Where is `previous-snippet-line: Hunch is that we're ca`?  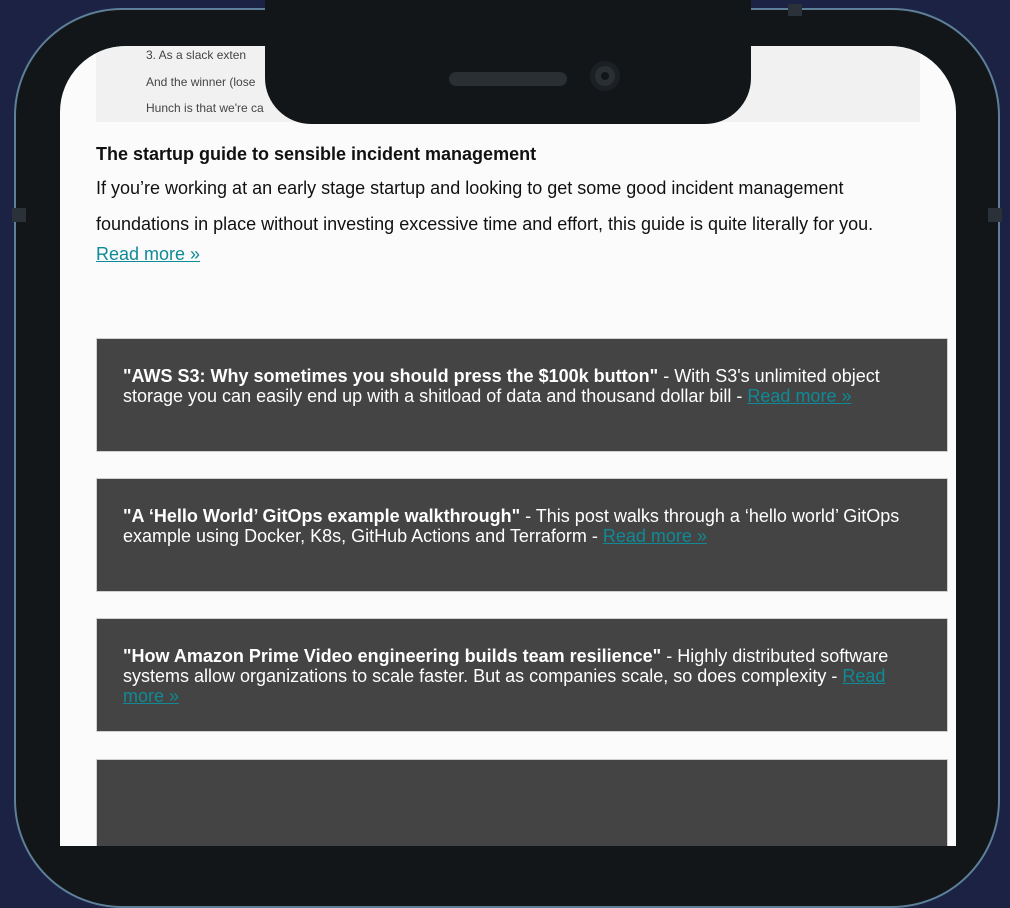
previous-snippet-line: Hunch is that we're ca is located at coordinates (205, 108).